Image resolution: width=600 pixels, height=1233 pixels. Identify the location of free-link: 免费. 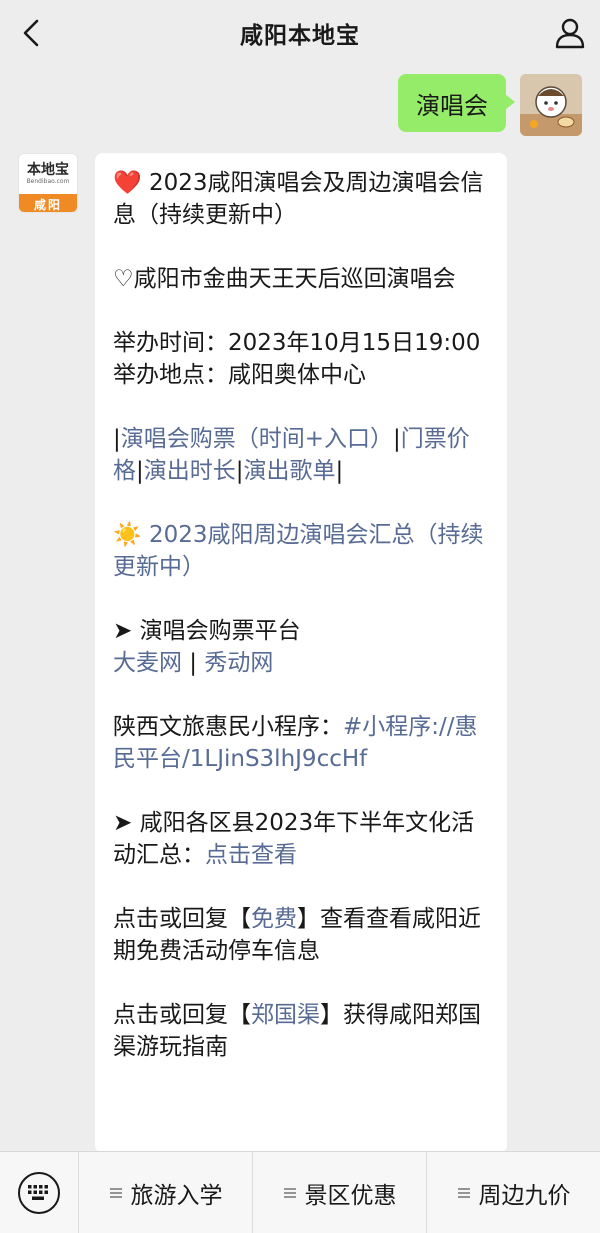
(274, 919).